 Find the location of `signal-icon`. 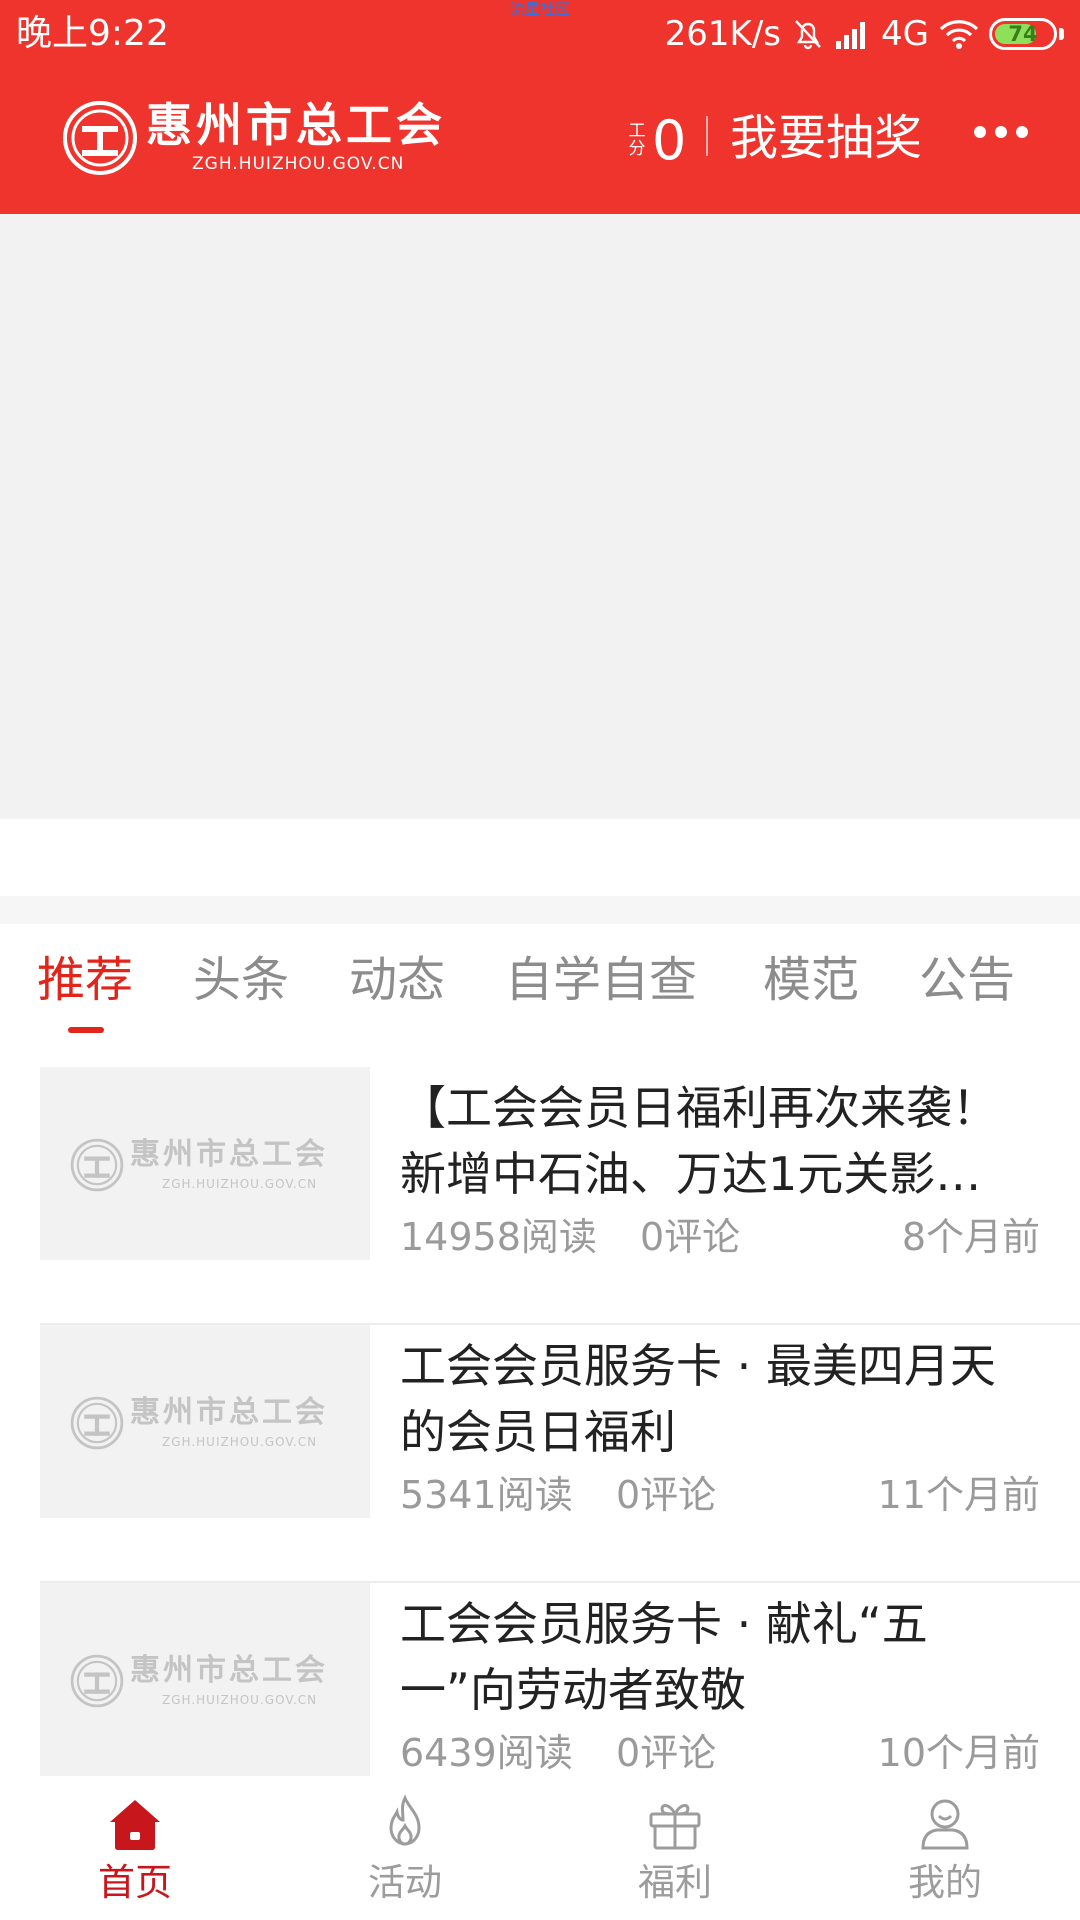

signal-icon is located at coordinates (851, 35).